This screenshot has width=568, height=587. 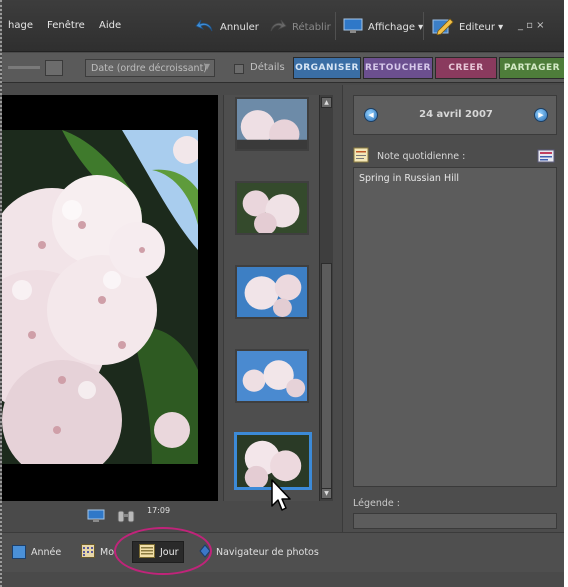 I want to click on redo-label: Rétablir, so click(x=311, y=27).